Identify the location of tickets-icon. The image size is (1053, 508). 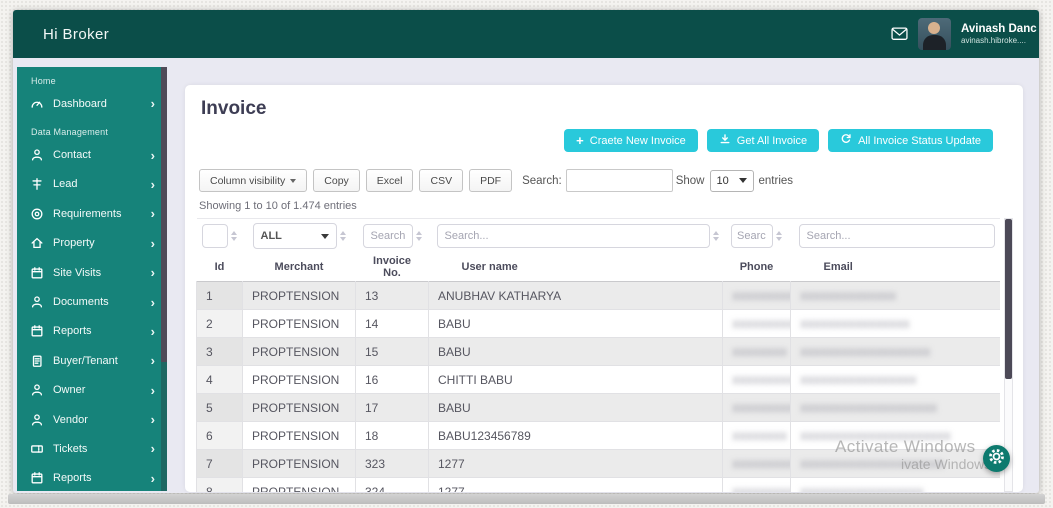
(37, 449).